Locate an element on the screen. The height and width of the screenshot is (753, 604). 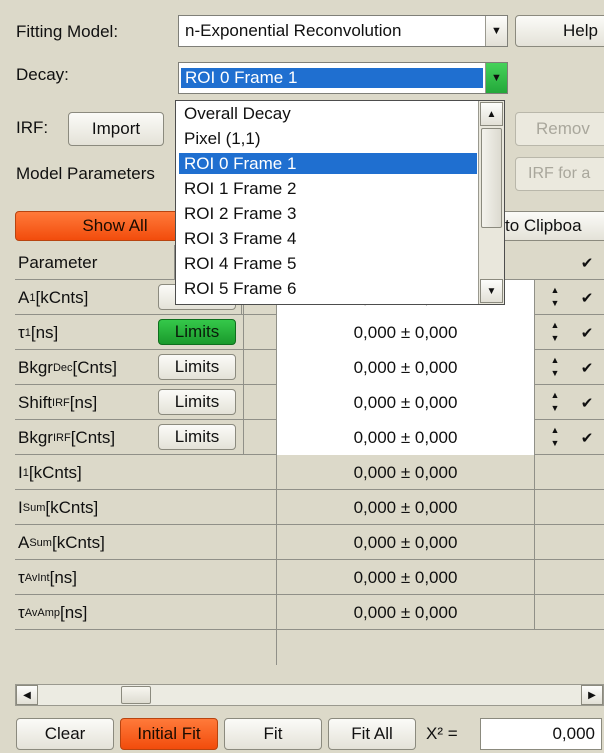
table-row: Bkgr Dec [Cnts] Limits 0,000 ± 0,000 ▲ ▼ ✔ is located at coordinates (309, 367).